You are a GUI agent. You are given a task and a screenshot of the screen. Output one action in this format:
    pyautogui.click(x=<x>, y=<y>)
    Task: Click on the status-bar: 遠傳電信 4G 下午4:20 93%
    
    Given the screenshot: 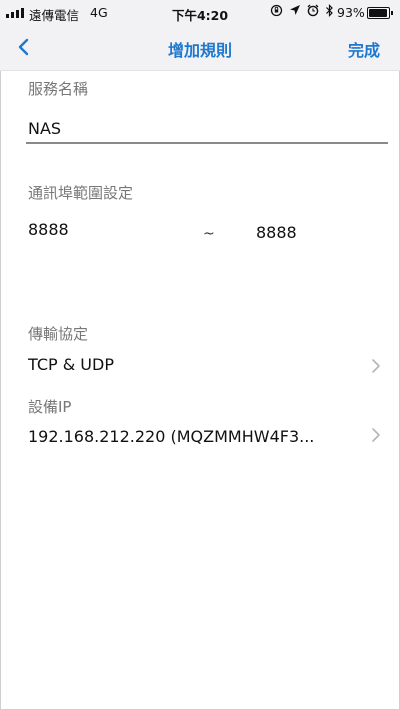 What is the action you would take?
    pyautogui.click(x=200, y=13)
    